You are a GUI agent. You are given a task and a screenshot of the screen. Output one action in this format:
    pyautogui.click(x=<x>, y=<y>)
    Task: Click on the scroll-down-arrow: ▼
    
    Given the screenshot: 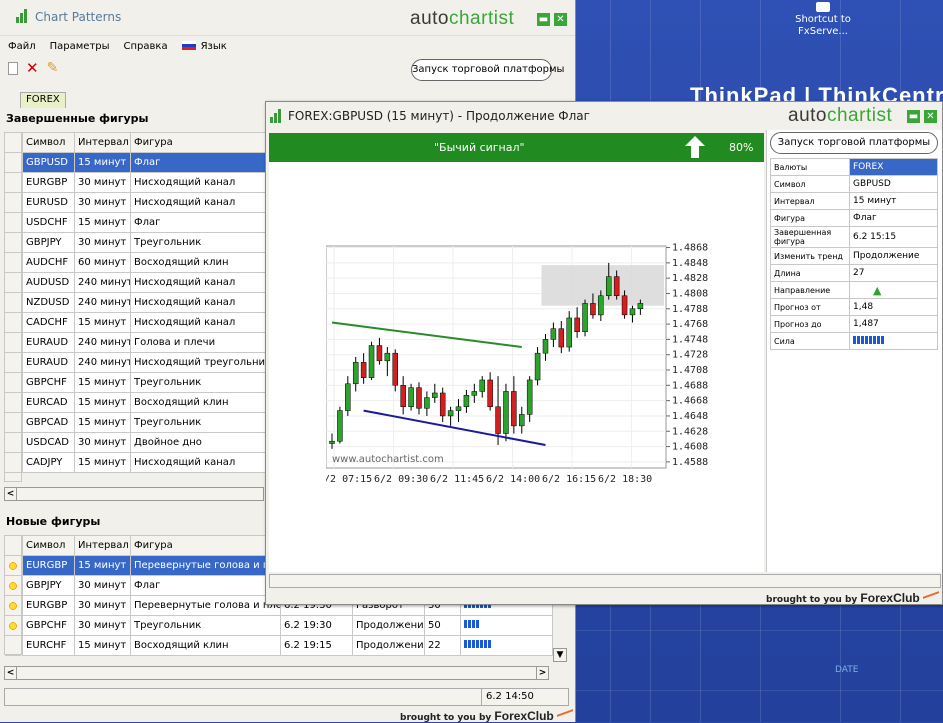 What is the action you would take?
    pyautogui.click(x=560, y=655)
    